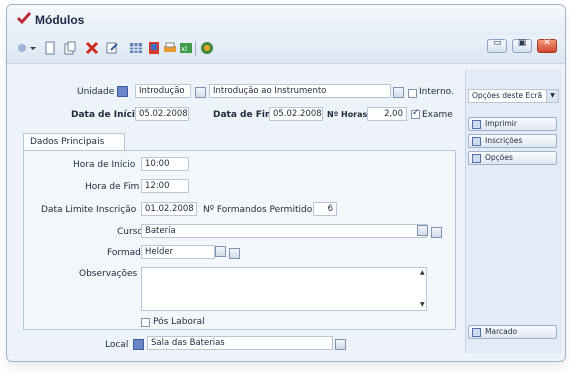  What do you see at coordinates (422, 304) in the screenshot?
I see `scroll-down-icon: ▼` at bounding box center [422, 304].